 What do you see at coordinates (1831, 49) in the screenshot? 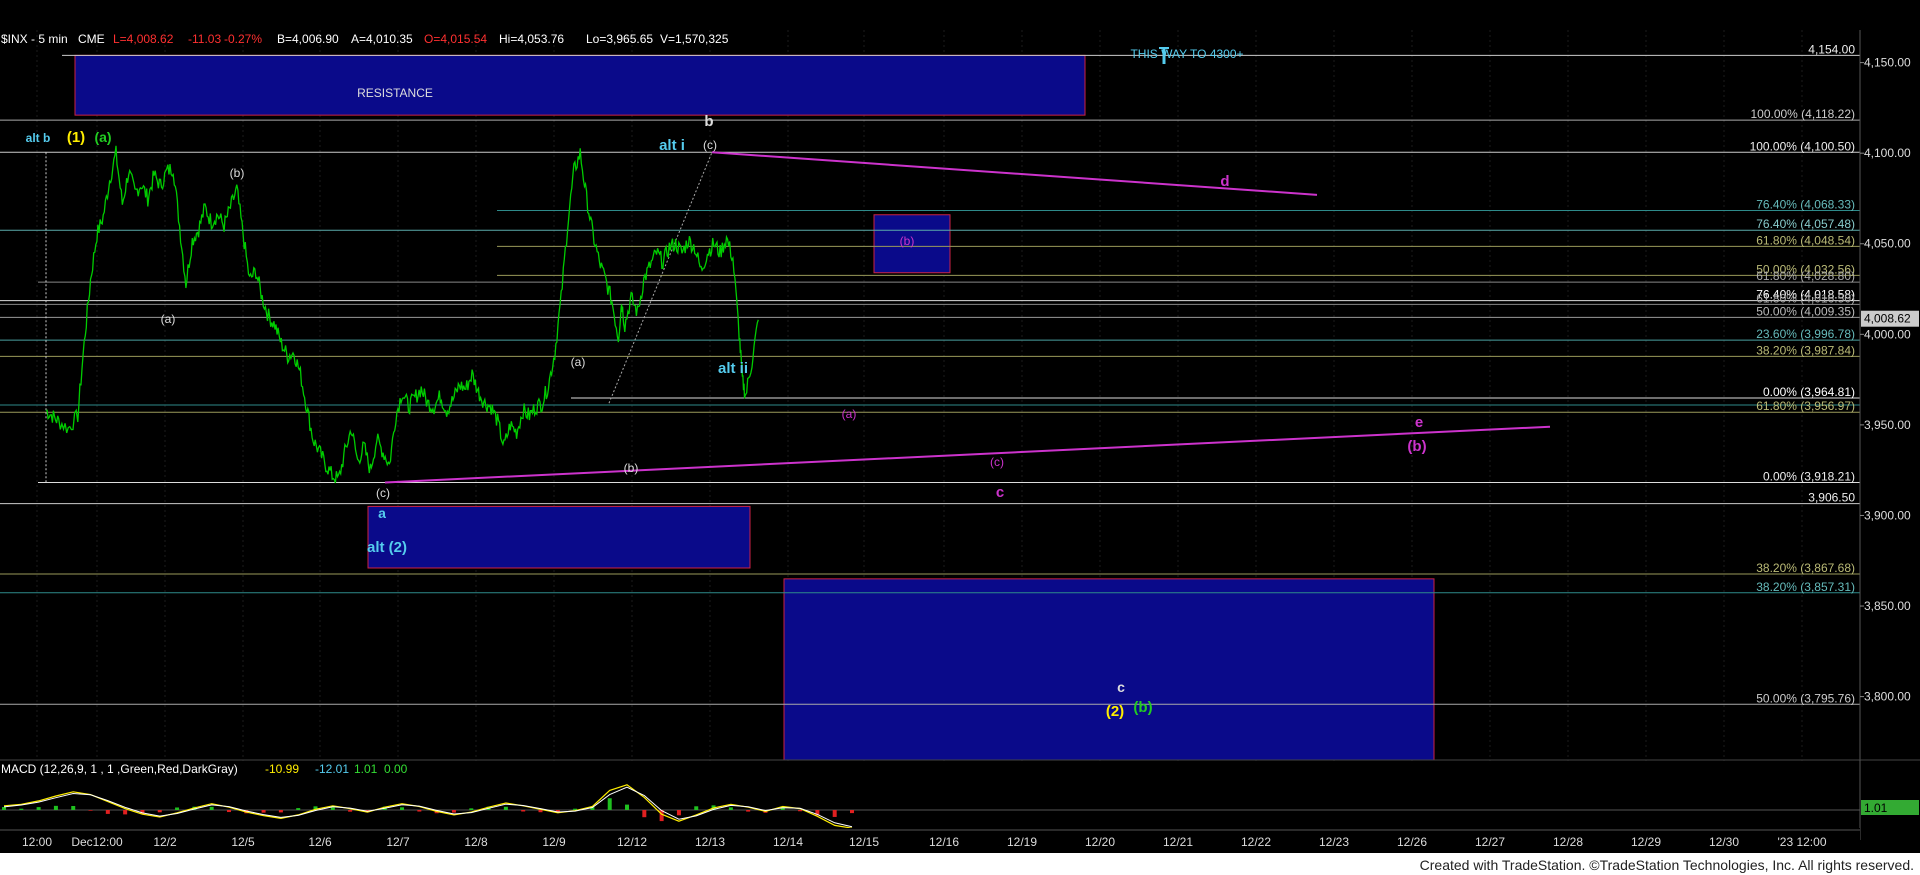
I see `level-label: 4,154.00` at bounding box center [1831, 49].